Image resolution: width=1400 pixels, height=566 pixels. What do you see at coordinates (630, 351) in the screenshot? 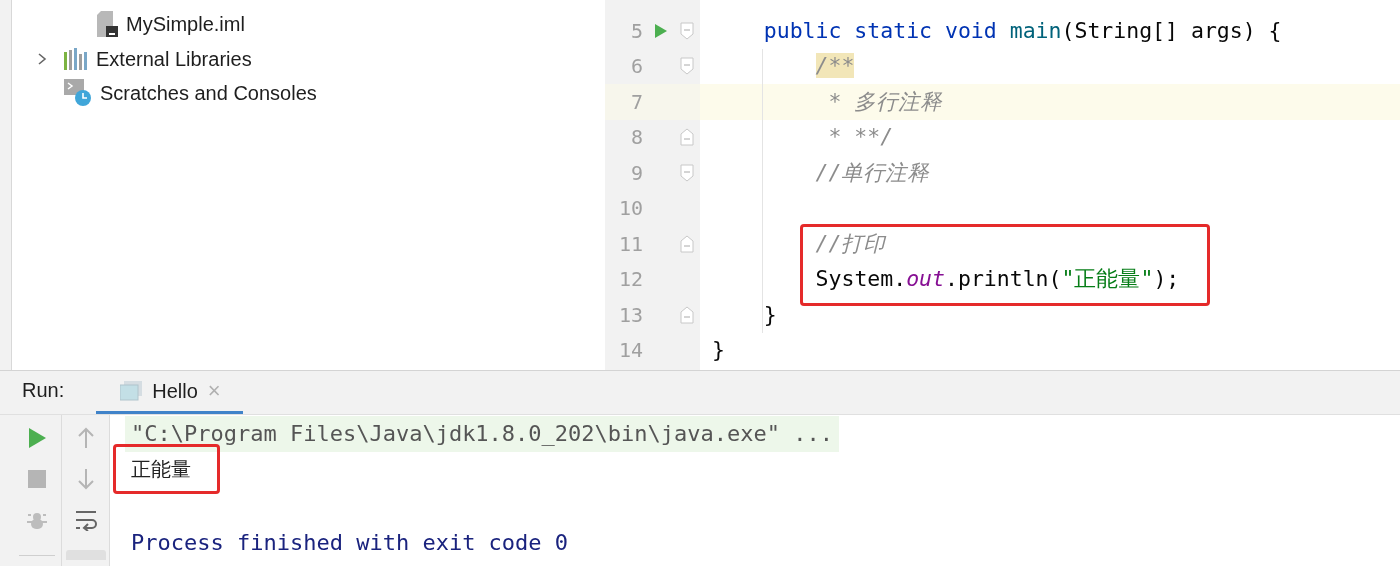
I see `line-number: 14` at bounding box center [630, 351].